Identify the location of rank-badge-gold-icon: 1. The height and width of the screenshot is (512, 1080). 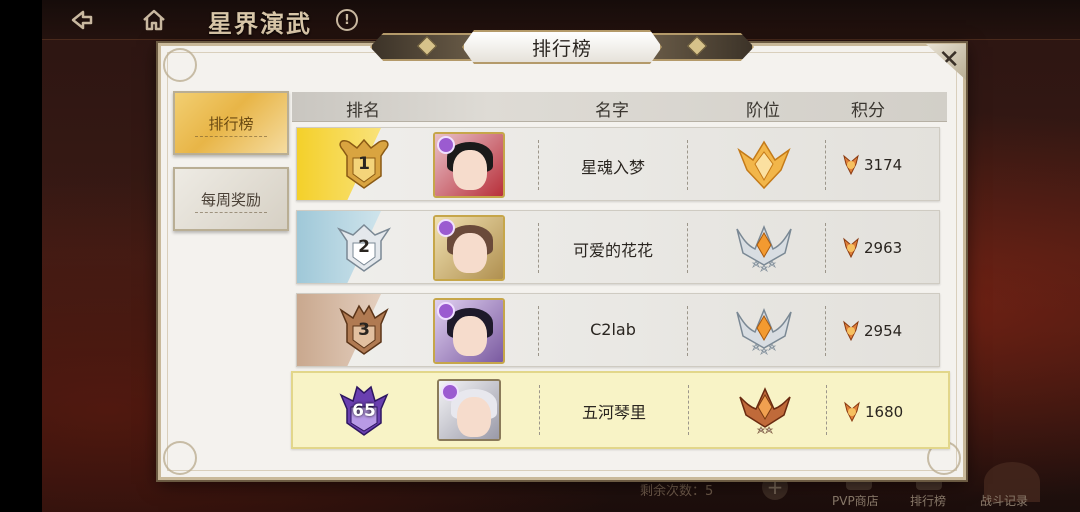
(364, 164).